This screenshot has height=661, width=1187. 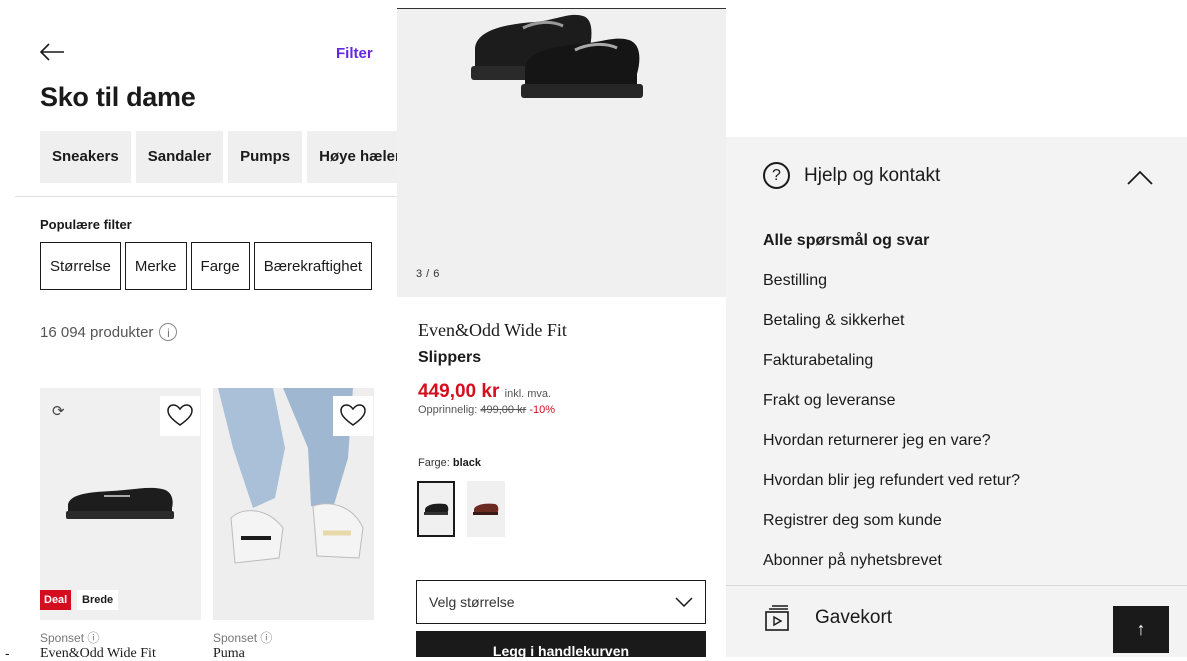 I want to click on gift-card-icon, so click(x=777, y=618).